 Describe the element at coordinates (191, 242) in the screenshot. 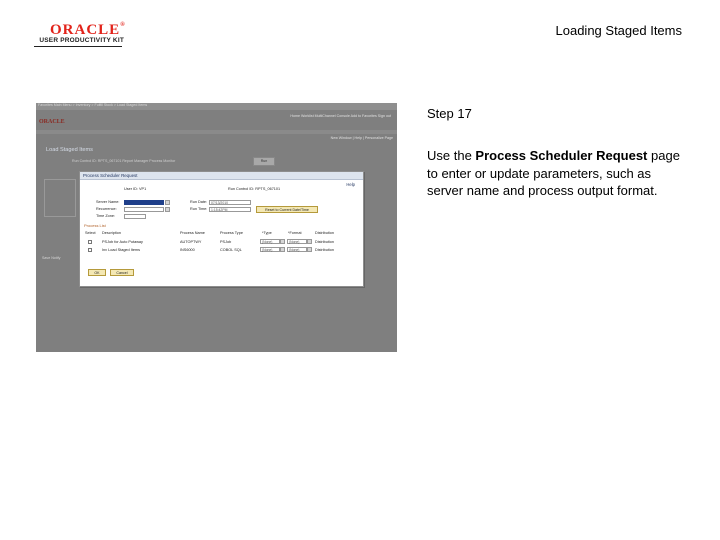

I see `row-1-process-name: AUTOPTWY` at that location.